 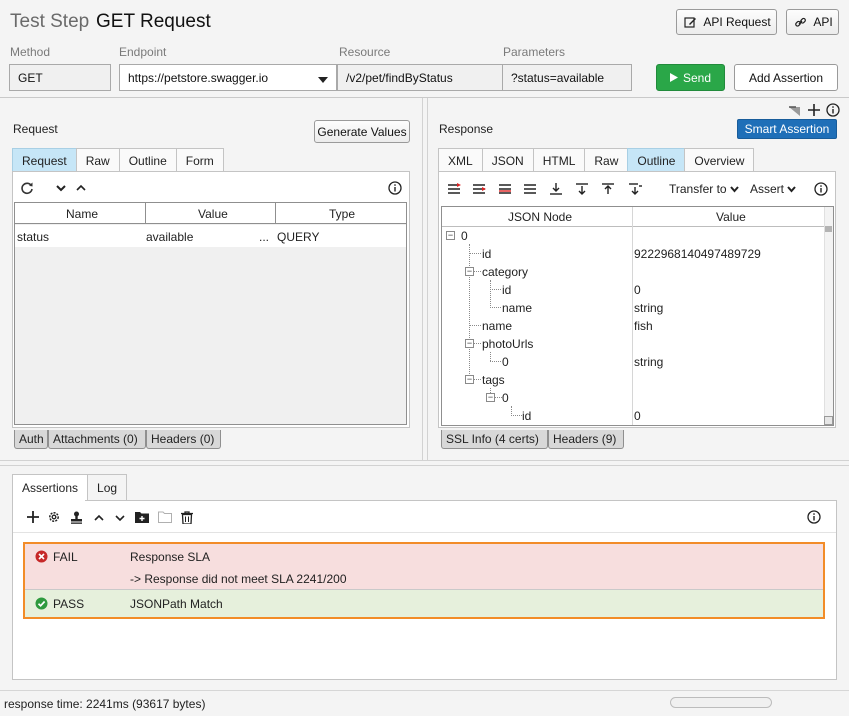 I want to click on response-outline-tree, so click(x=637, y=316).